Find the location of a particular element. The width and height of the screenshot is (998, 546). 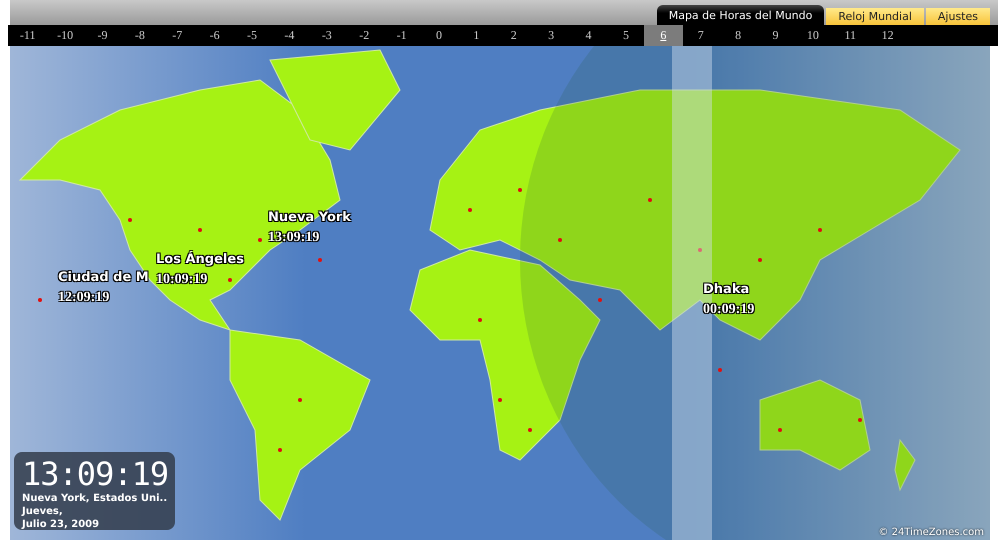

tab: Reloj Mundial is located at coordinates (875, 16).